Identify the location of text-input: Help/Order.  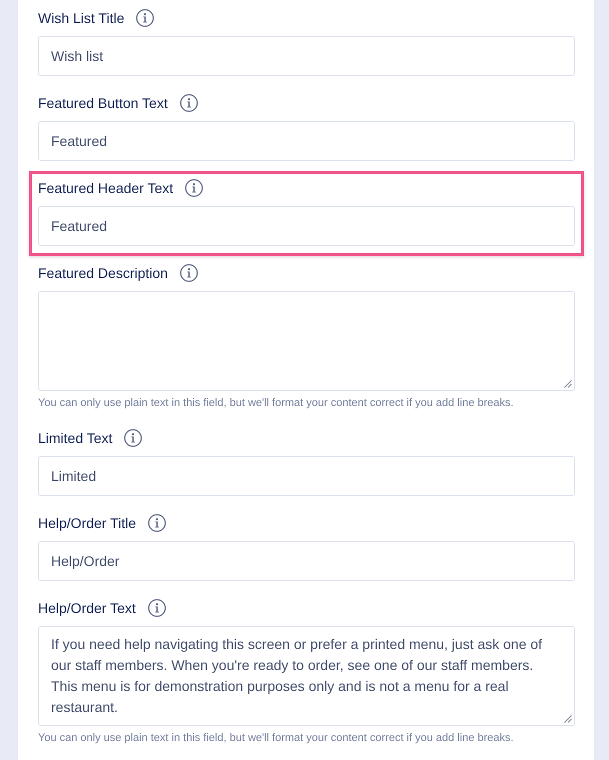
(306, 561).